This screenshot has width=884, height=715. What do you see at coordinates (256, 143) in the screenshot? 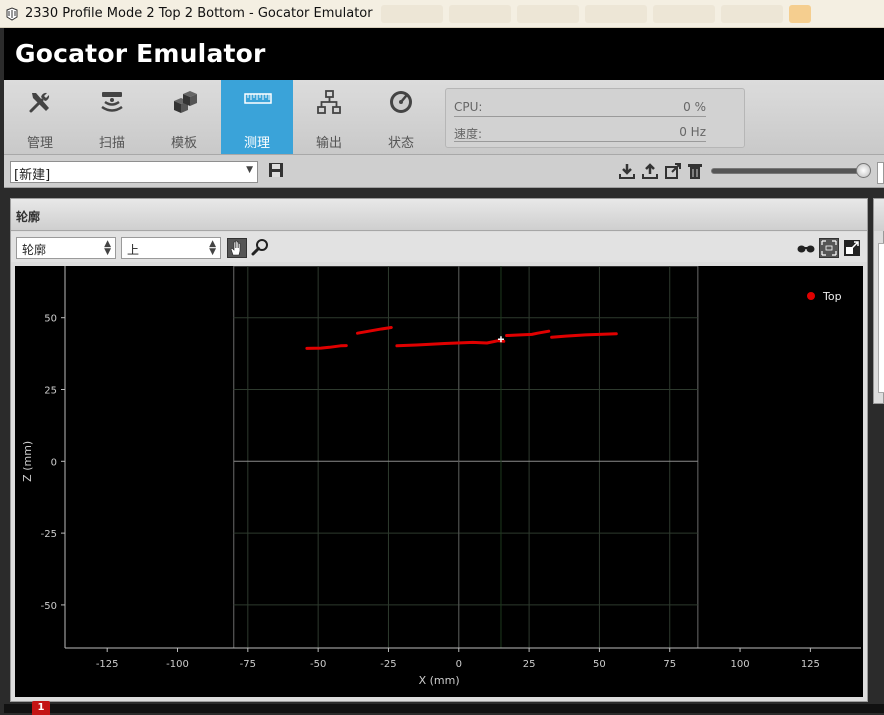
I see `nav-label: 测理` at bounding box center [256, 143].